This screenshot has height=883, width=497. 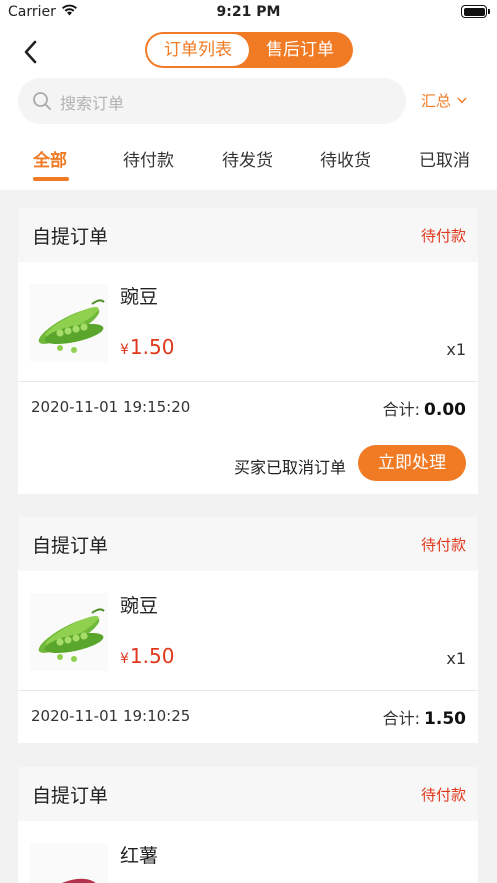 What do you see at coordinates (424, 719) in the screenshot?
I see `order-total: 合计: 1.50` at bounding box center [424, 719].